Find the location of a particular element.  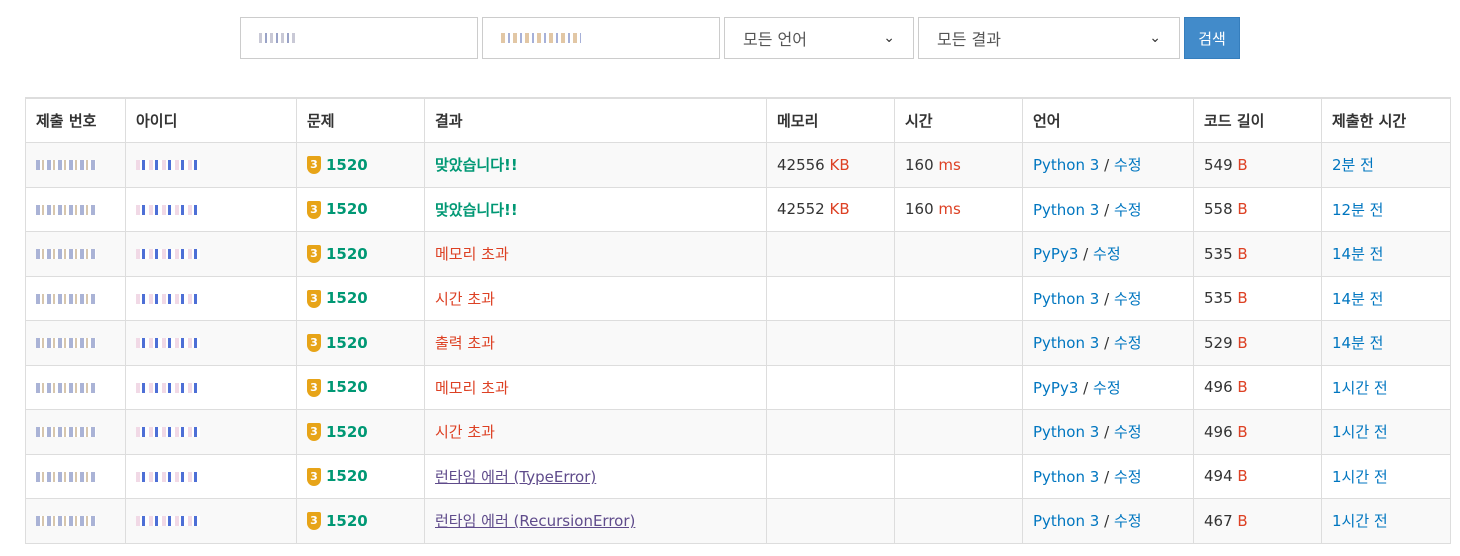

memory-unit: KB is located at coordinates (839, 209).